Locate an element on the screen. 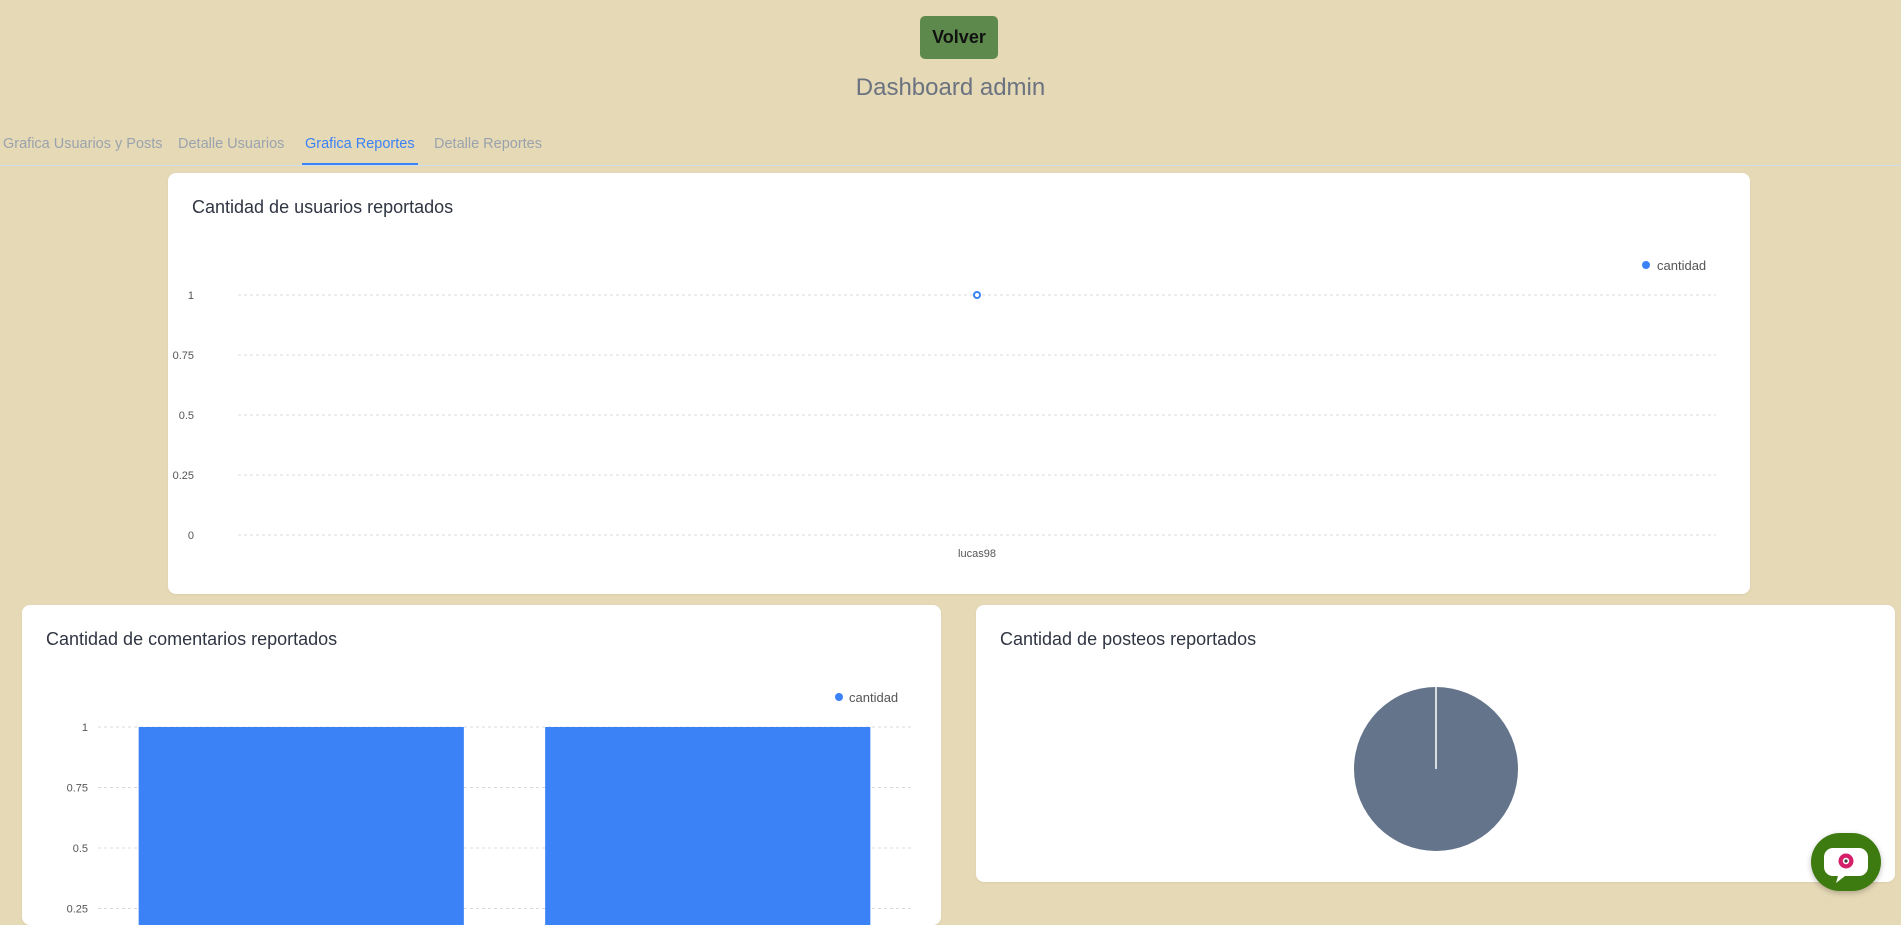 This screenshot has width=1901, height=925. chatbot-icon is located at coordinates (1846, 865).